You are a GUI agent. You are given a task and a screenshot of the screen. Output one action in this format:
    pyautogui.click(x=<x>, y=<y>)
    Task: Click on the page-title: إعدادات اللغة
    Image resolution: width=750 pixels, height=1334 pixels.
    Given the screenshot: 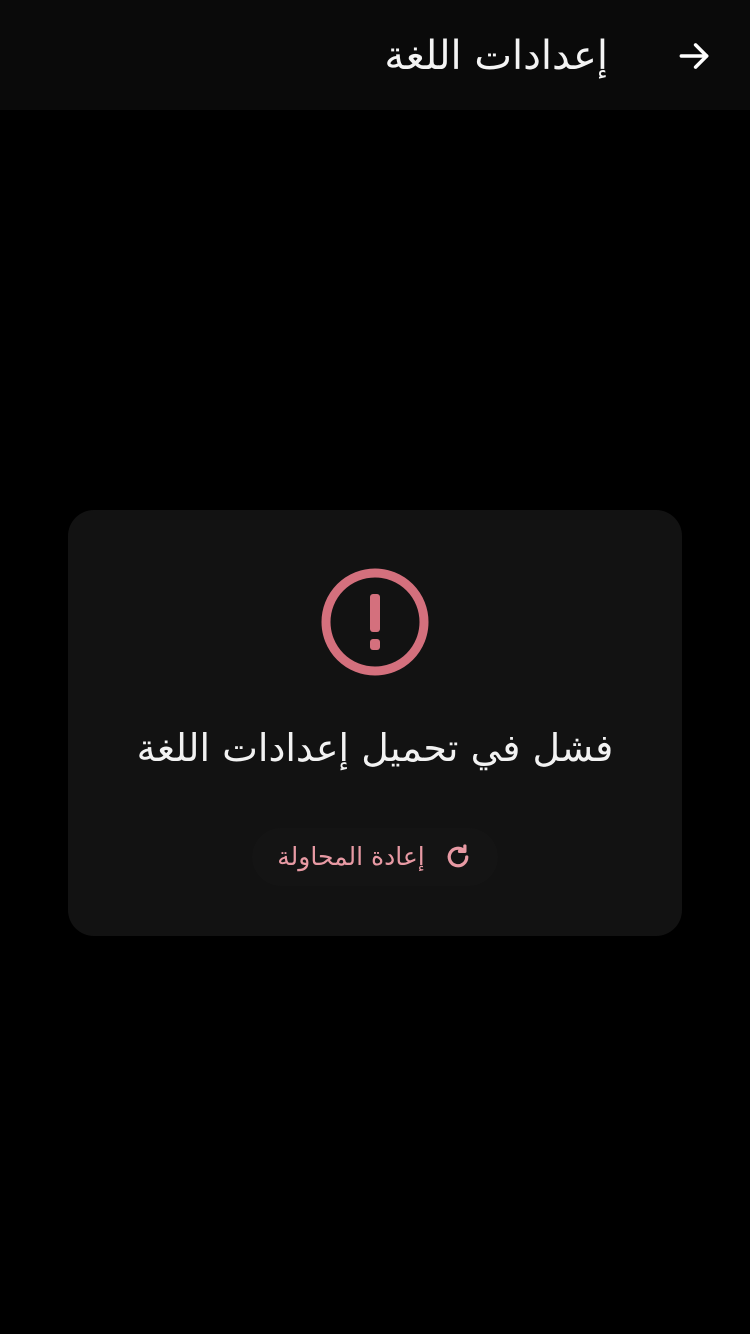 What is the action you would take?
    pyautogui.click(x=496, y=56)
    